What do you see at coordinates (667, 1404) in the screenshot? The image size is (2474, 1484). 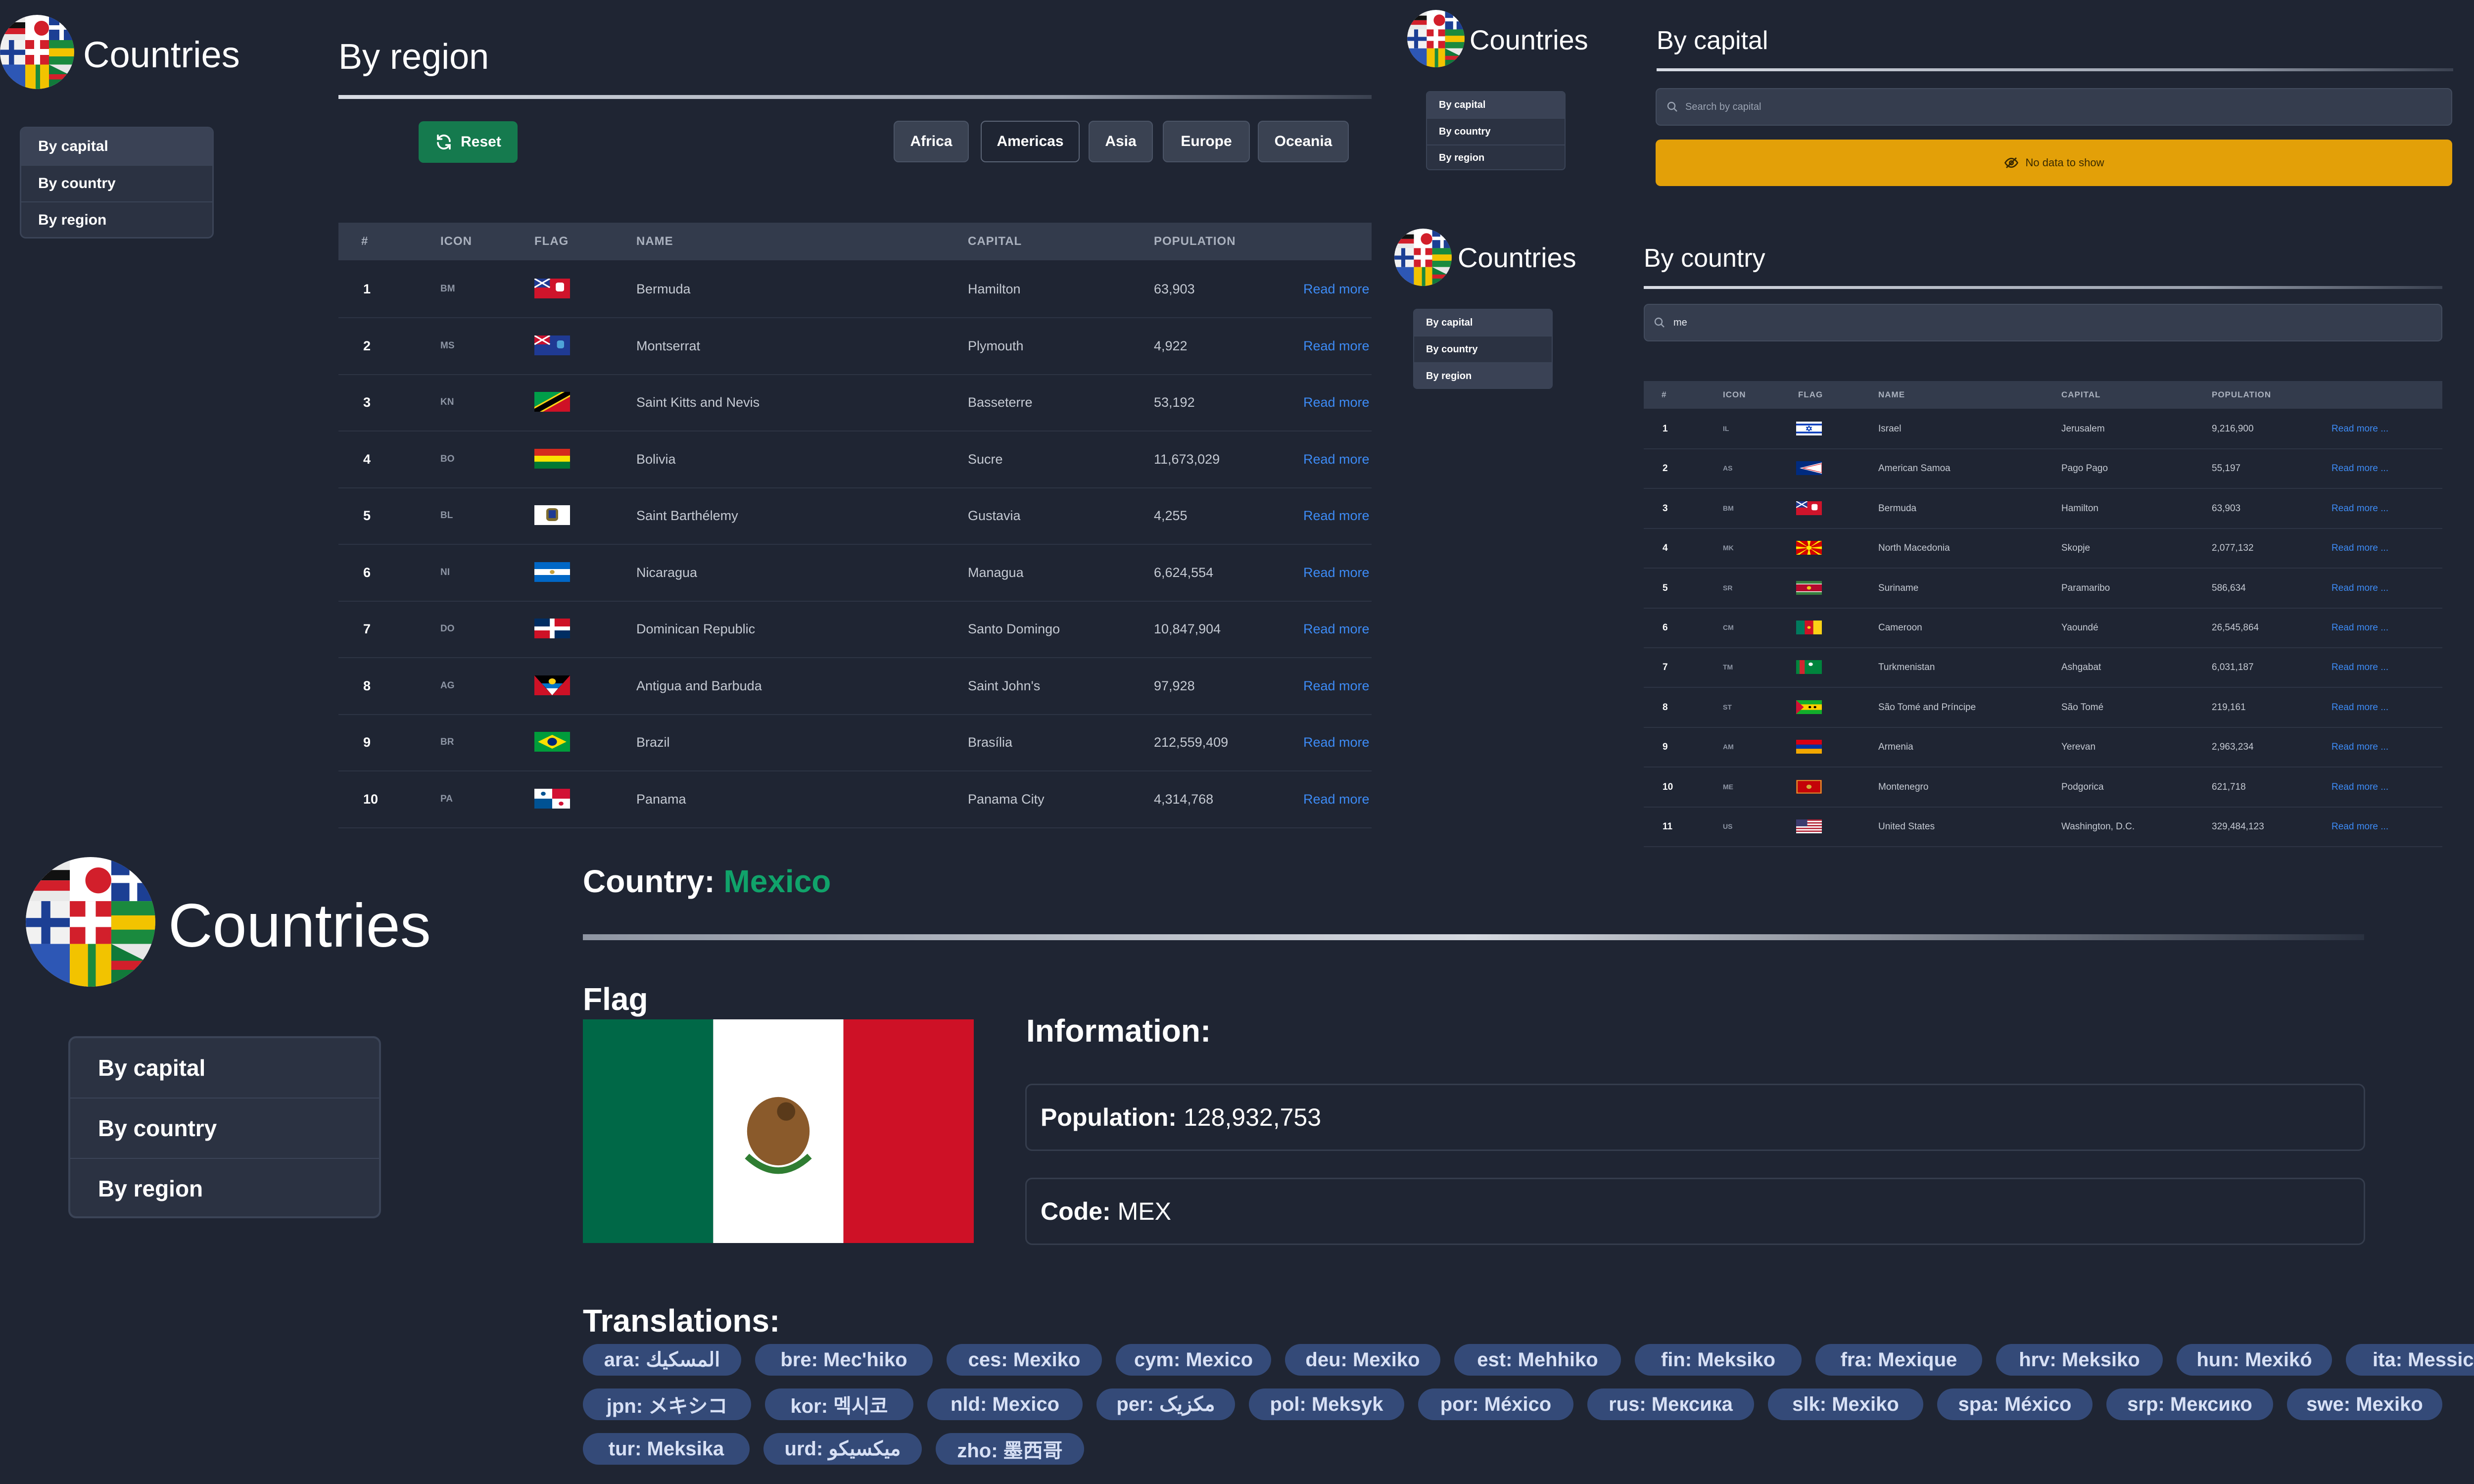 I see `translation-tag: jpn: メキシコ` at bounding box center [667, 1404].